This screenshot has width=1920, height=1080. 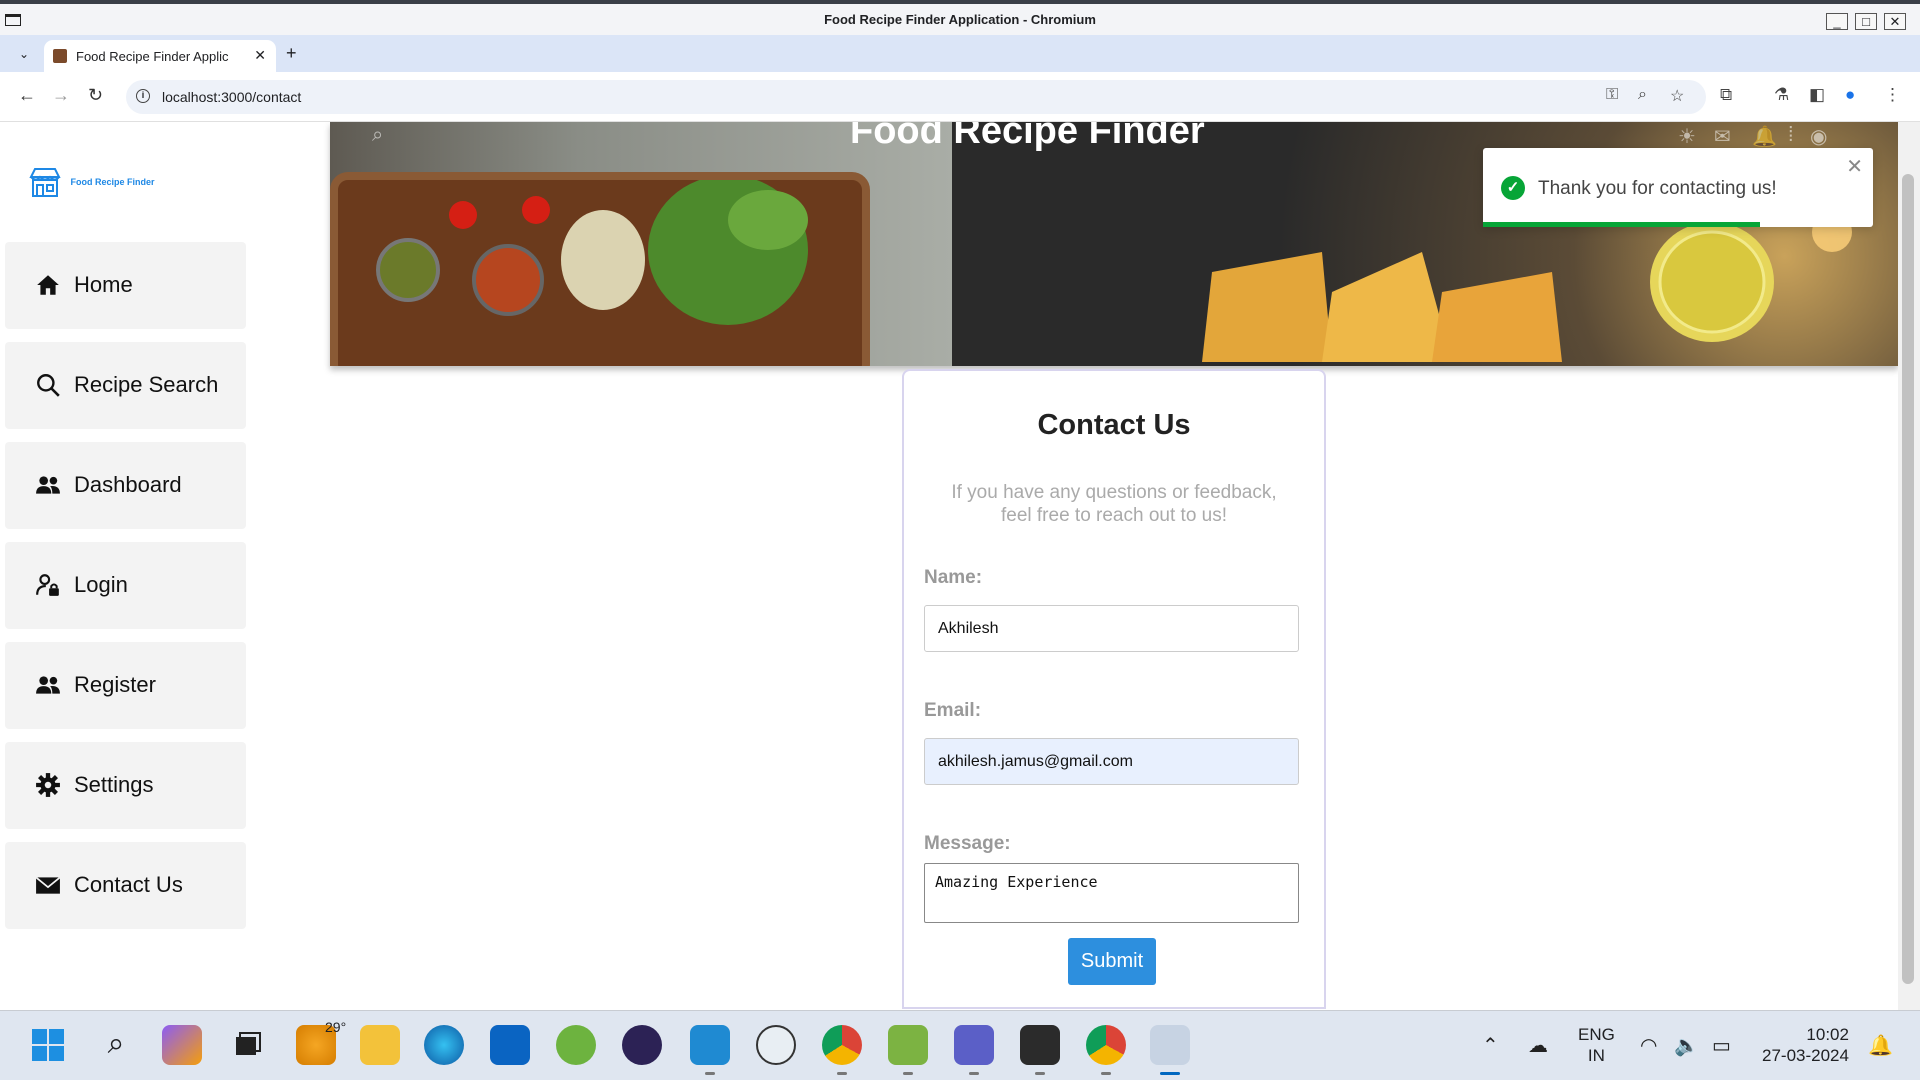 What do you see at coordinates (143, 96) in the screenshot?
I see `site-info-icon: i` at bounding box center [143, 96].